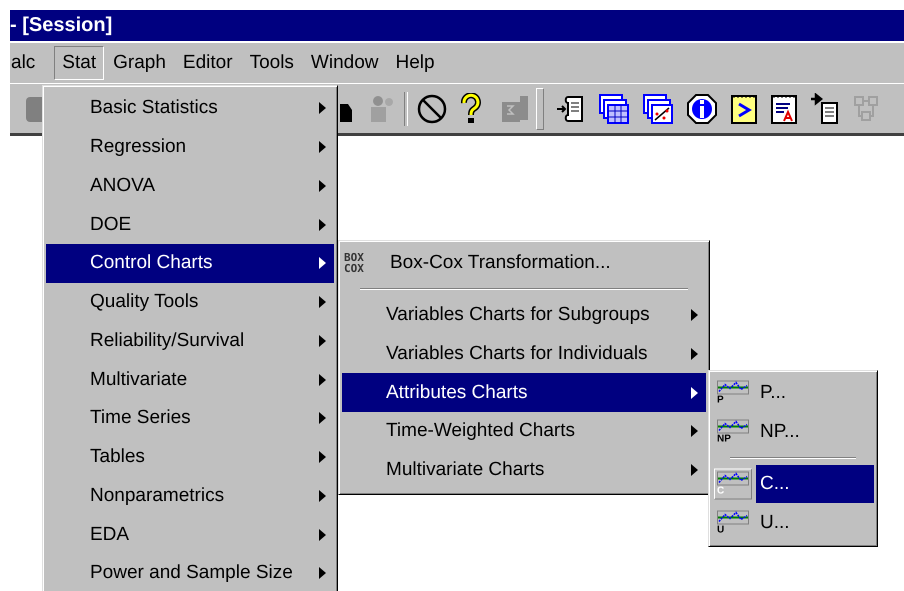 The image size is (904, 591). Describe the element at coordinates (190, 534) in the screenshot. I see `menu-item: EDA` at that location.